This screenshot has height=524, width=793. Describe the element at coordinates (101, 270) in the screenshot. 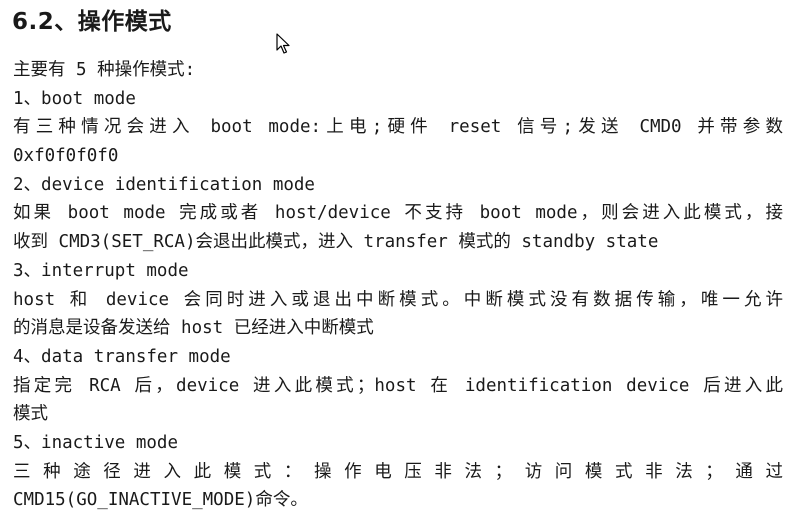

I see `mode-heading-interrupt: 3、interrupt mode` at that location.